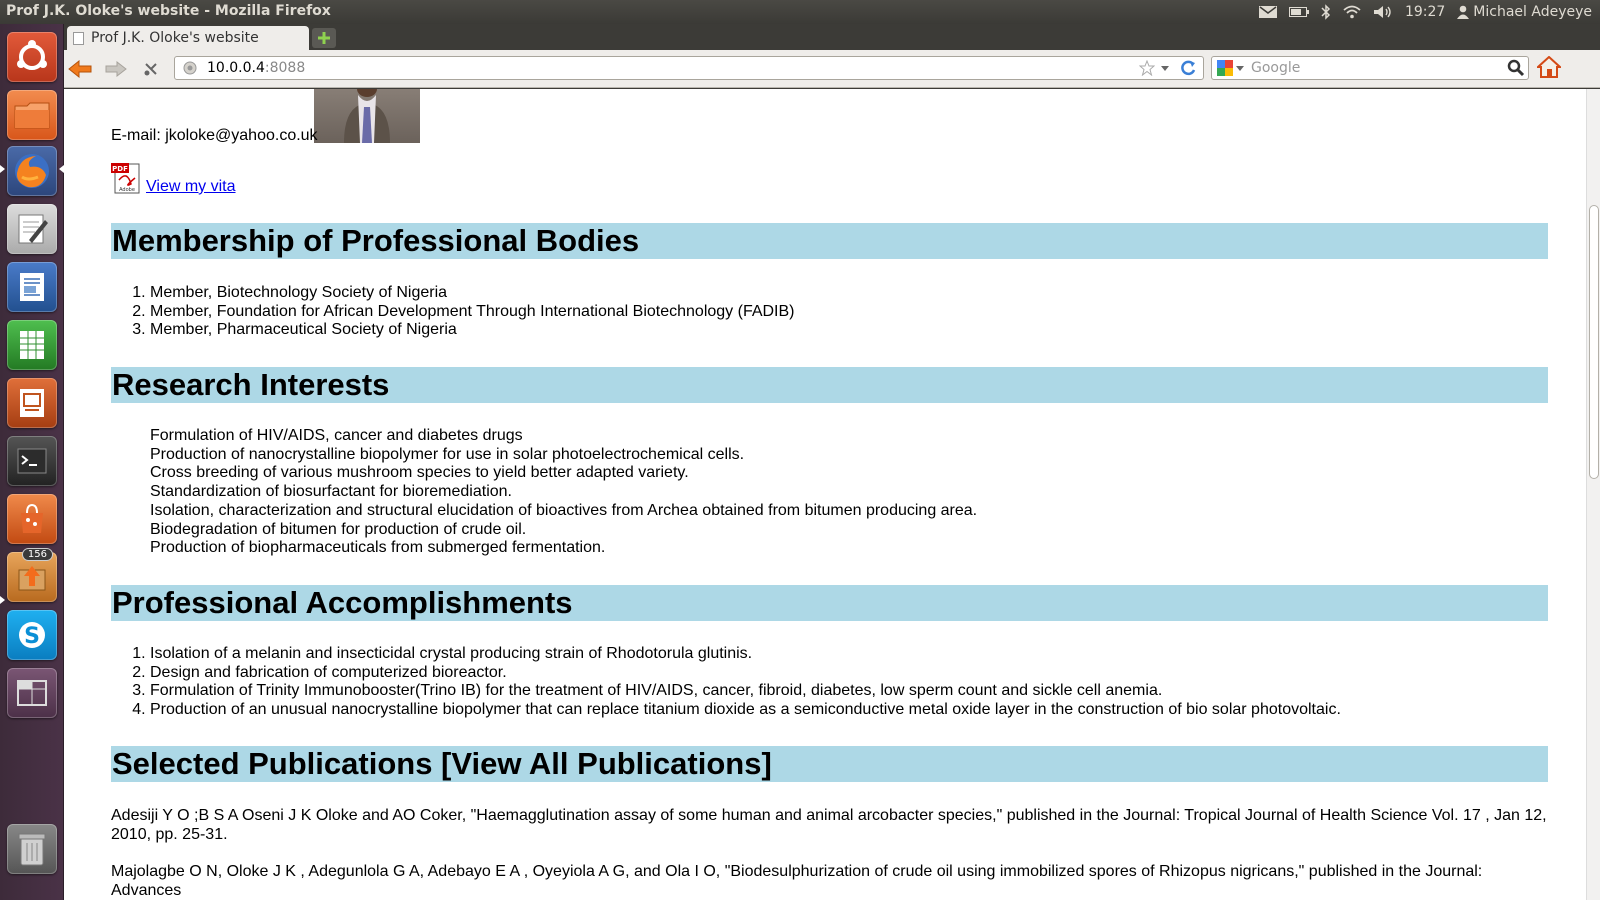 The image size is (1600, 900). I want to click on forward-button, so click(116, 69).